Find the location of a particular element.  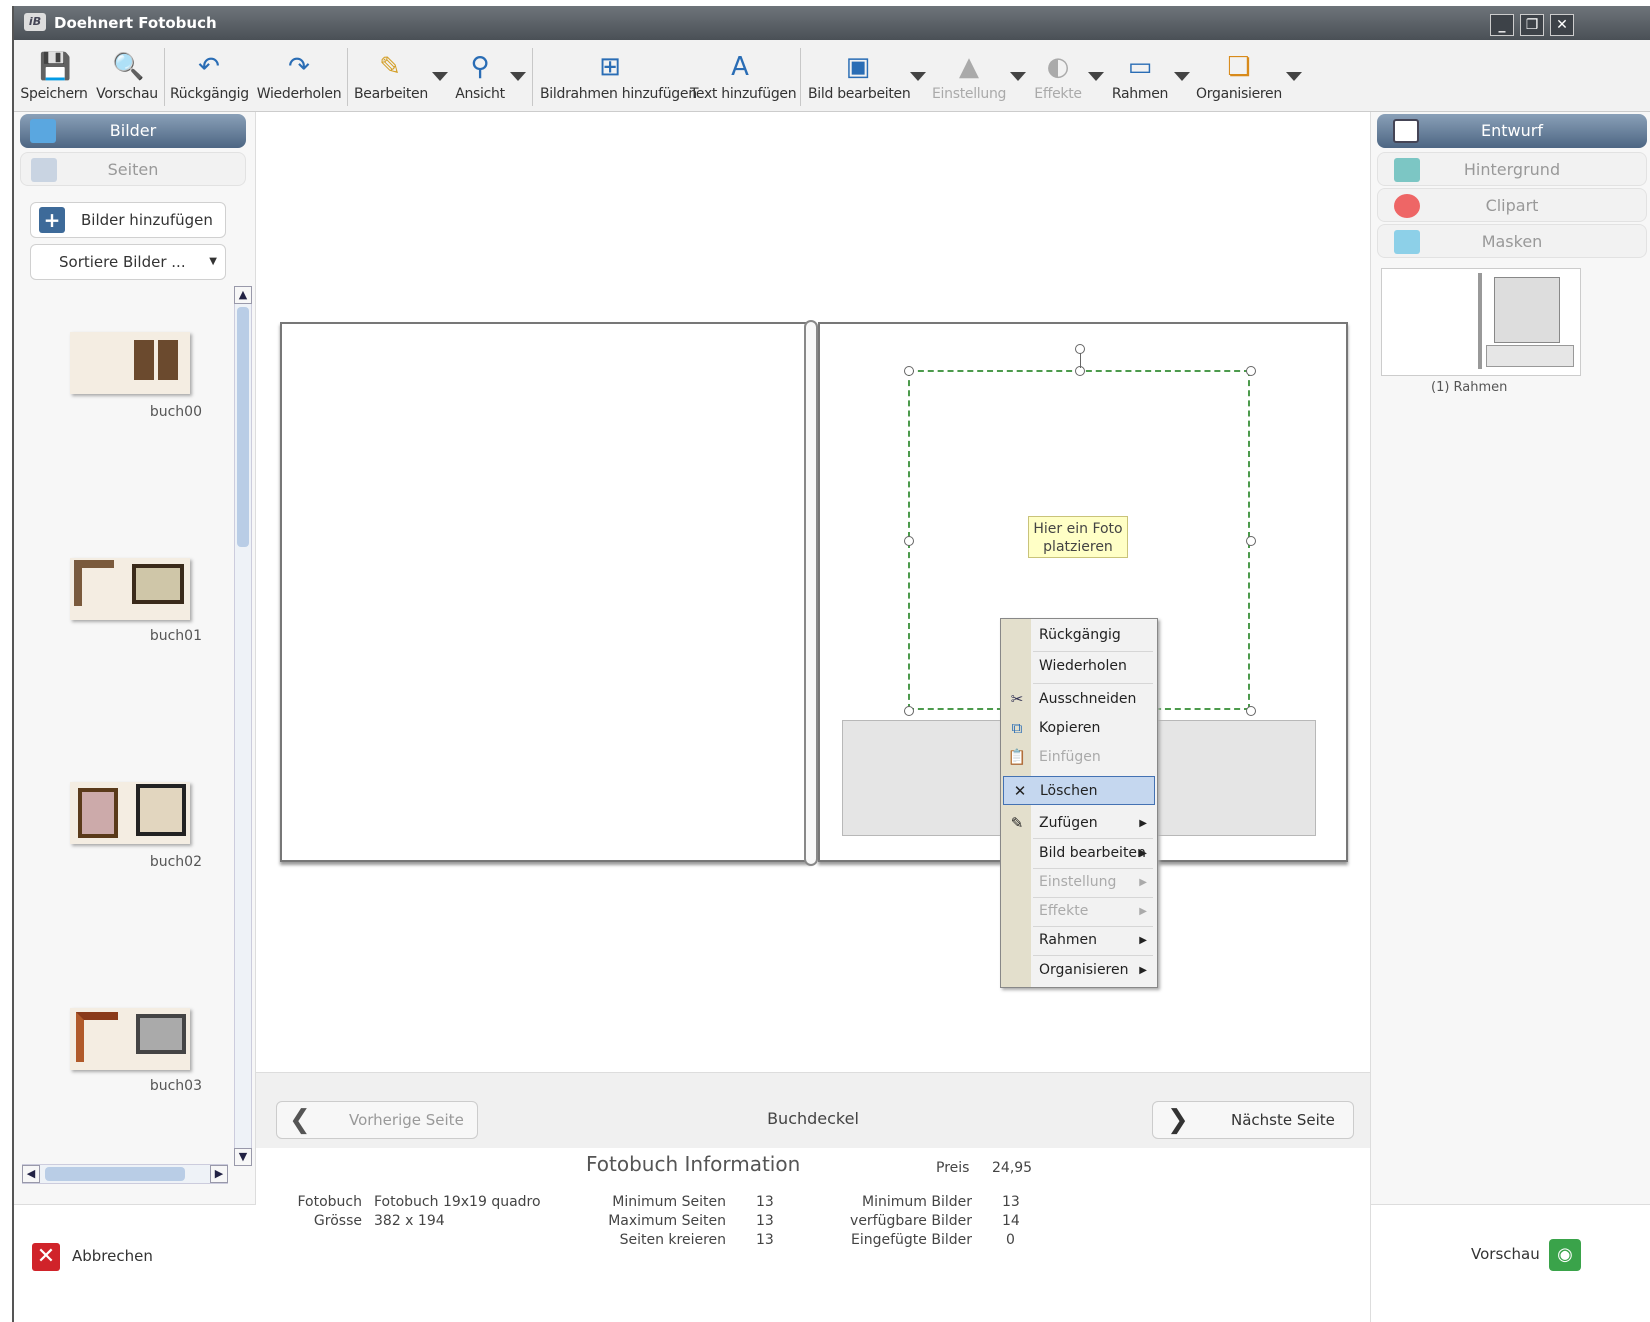

masks-icon is located at coordinates (1407, 242).